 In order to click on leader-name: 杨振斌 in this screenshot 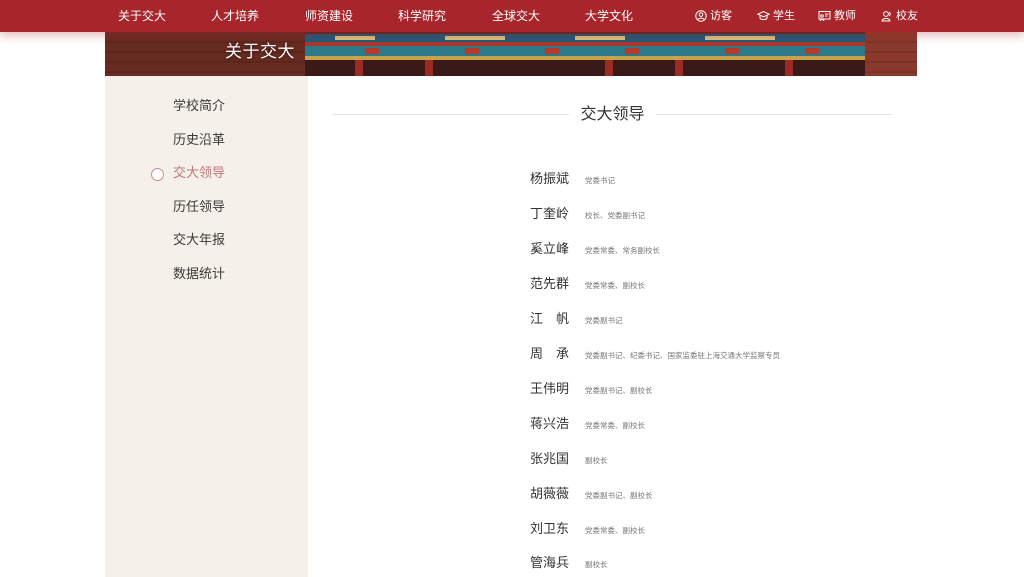, I will do `click(550, 180)`.